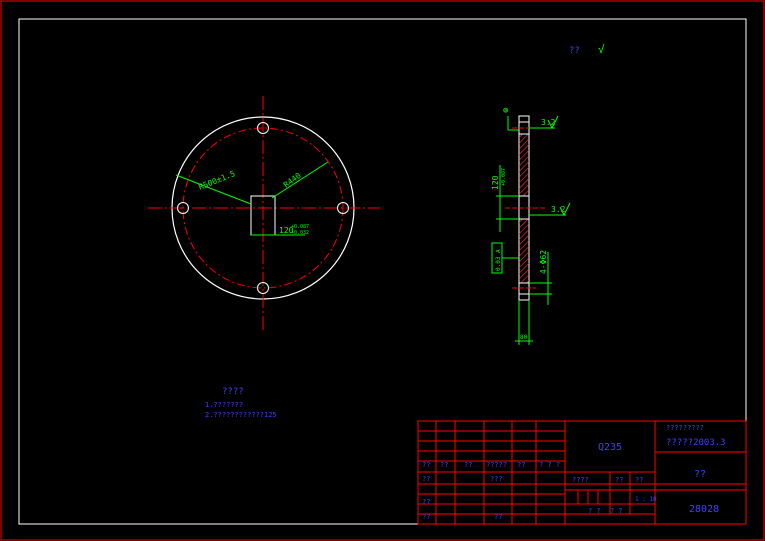 The width and height of the screenshot is (765, 541). What do you see at coordinates (700, 474) in the screenshot?
I see `tb-part-name: ??` at bounding box center [700, 474].